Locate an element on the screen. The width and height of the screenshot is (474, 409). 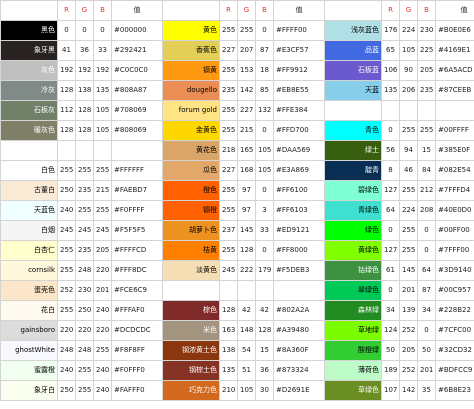
table-row: 黄花色 218 165 105 #DAA569 绿土 56 94 15 #385E0F is located at coordinates (237, 150).